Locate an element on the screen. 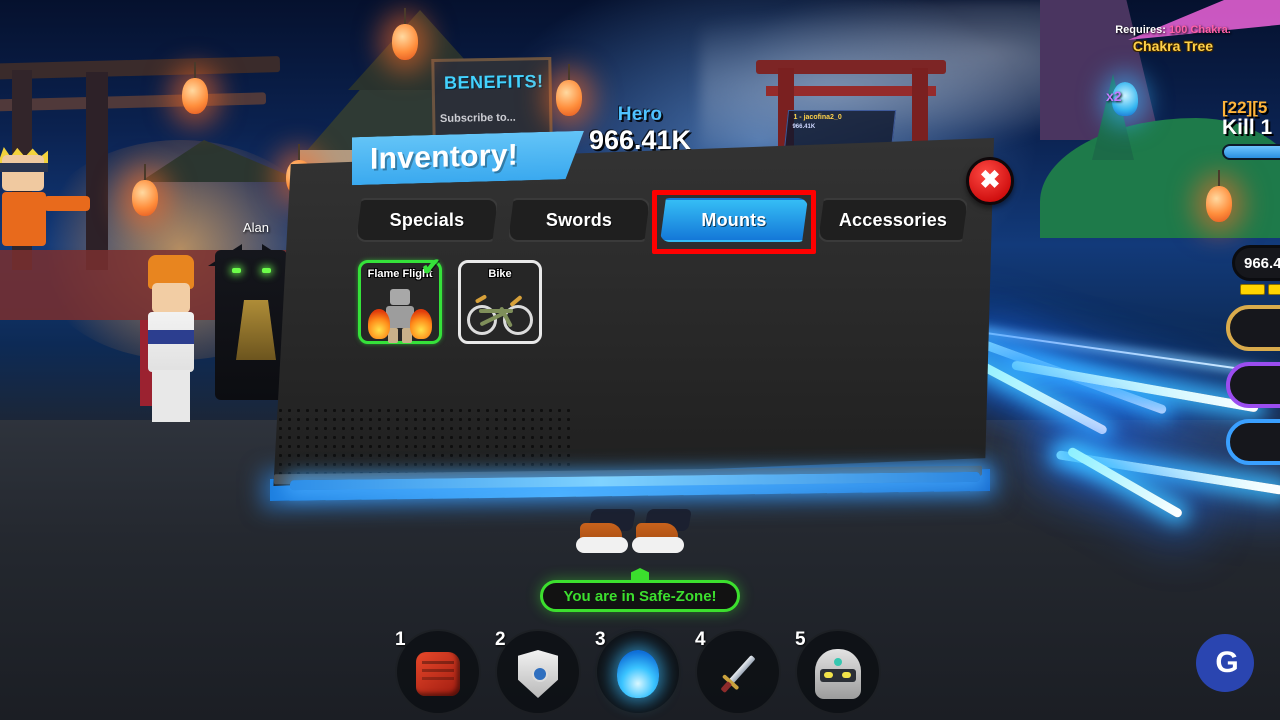 Image resolution: width=1280 pixels, height=720 pixels. avatar-head is located at coordinates (400, 297).